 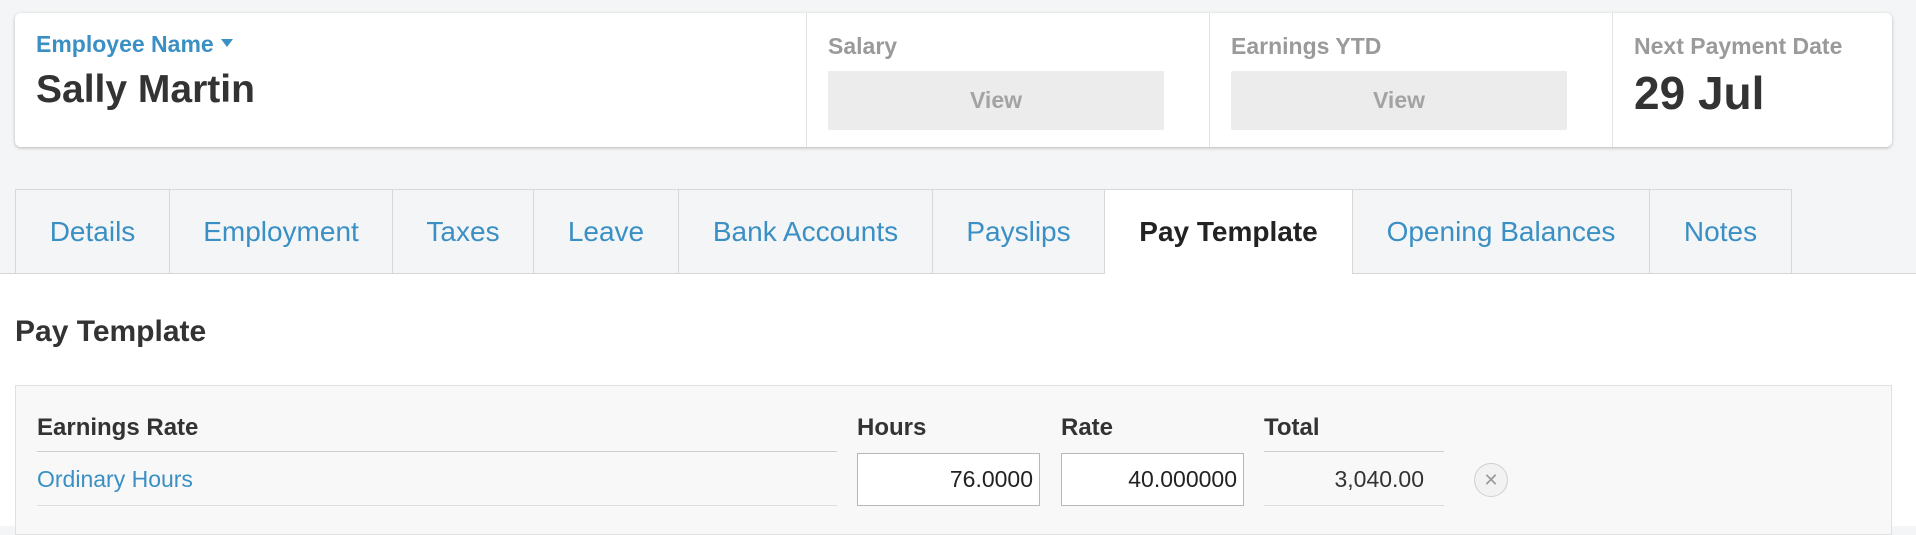 What do you see at coordinates (118, 427) in the screenshot?
I see `earnings-rate-header: Earnings Rate` at bounding box center [118, 427].